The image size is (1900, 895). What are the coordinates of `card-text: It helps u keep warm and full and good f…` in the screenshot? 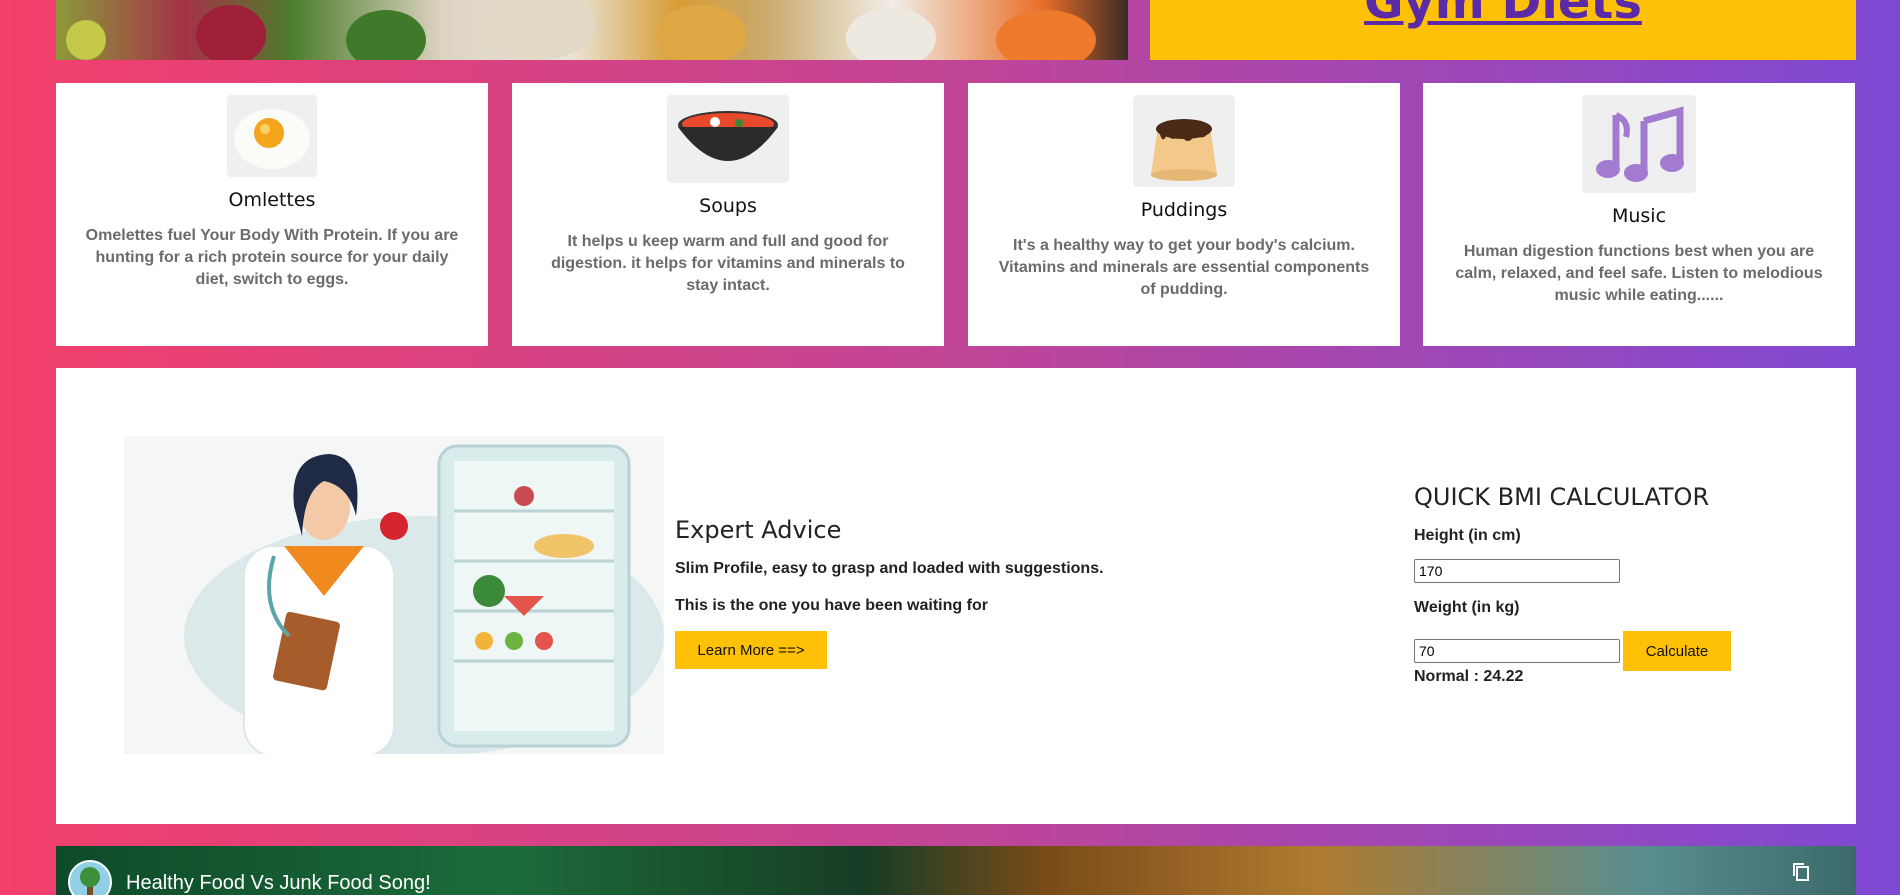 It's located at (728, 263).